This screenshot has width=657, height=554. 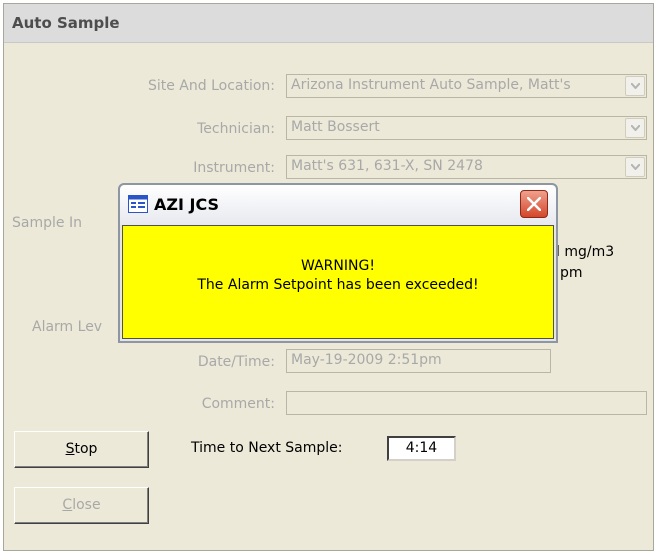 I want to click on instrument-value: Matt's 631, 631-X, SN 2478, so click(x=387, y=166).